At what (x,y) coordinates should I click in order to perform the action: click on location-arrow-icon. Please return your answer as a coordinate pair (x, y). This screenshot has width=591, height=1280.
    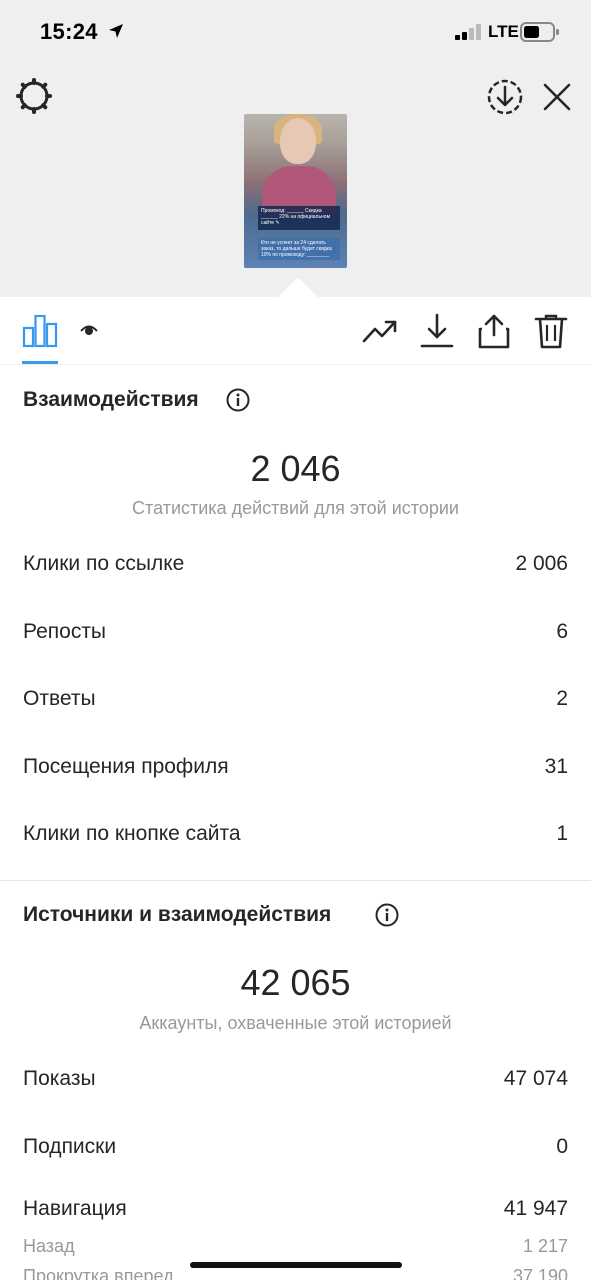
    Looking at the image, I should click on (116, 31).